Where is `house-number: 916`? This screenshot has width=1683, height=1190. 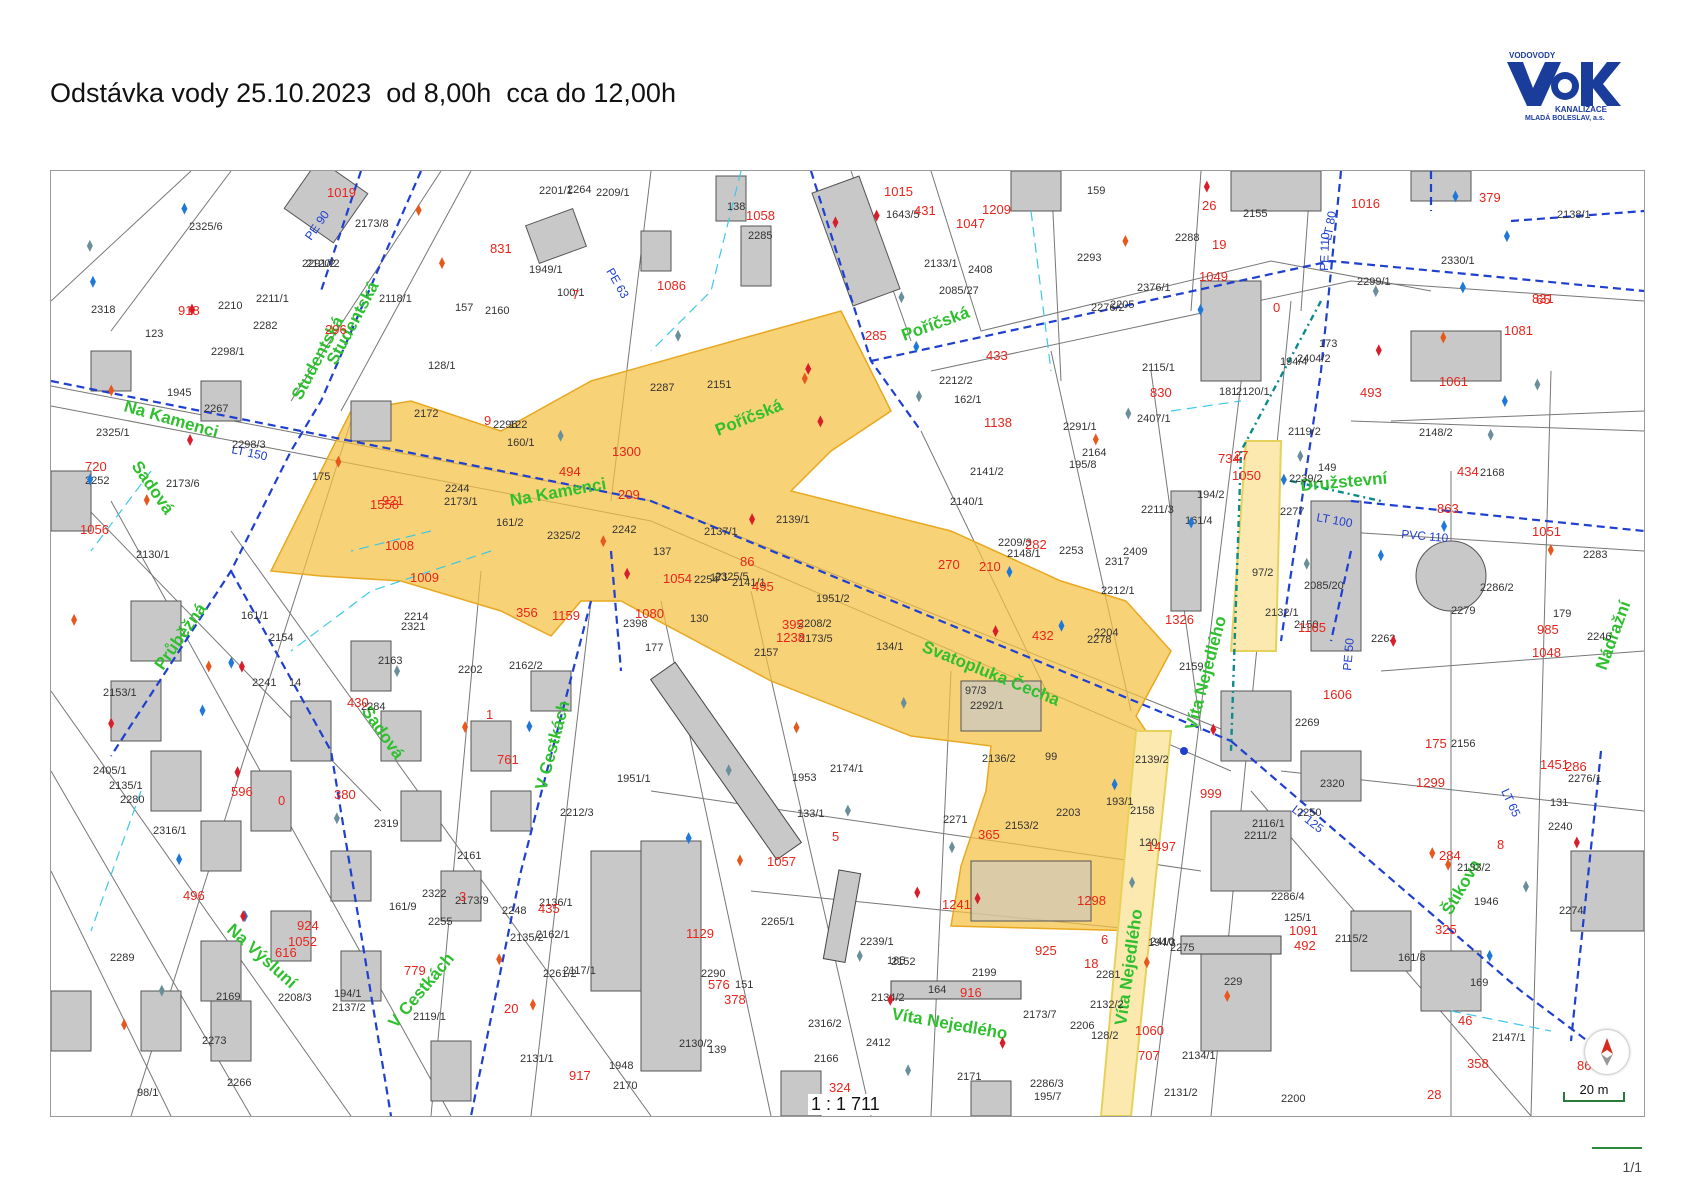
house-number: 916 is located at coordinates (971, 992).